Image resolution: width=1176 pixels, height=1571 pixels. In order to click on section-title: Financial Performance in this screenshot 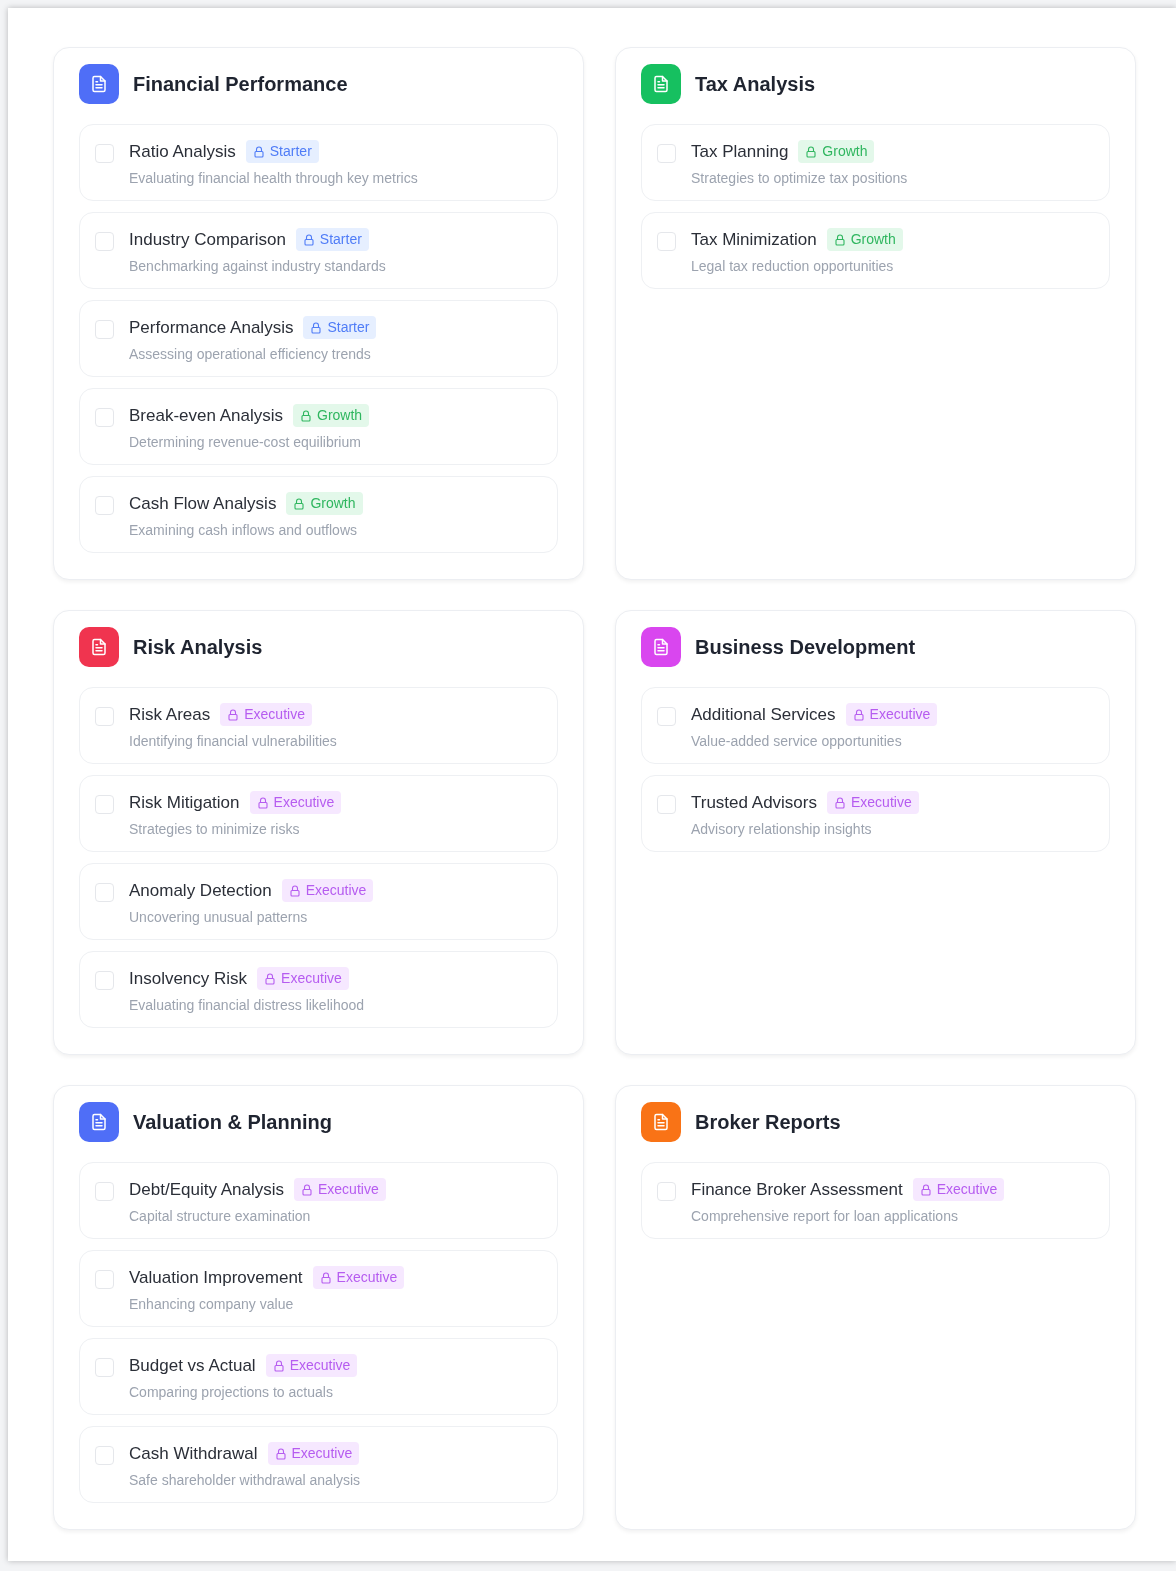, I will do `click(240, 84)`.